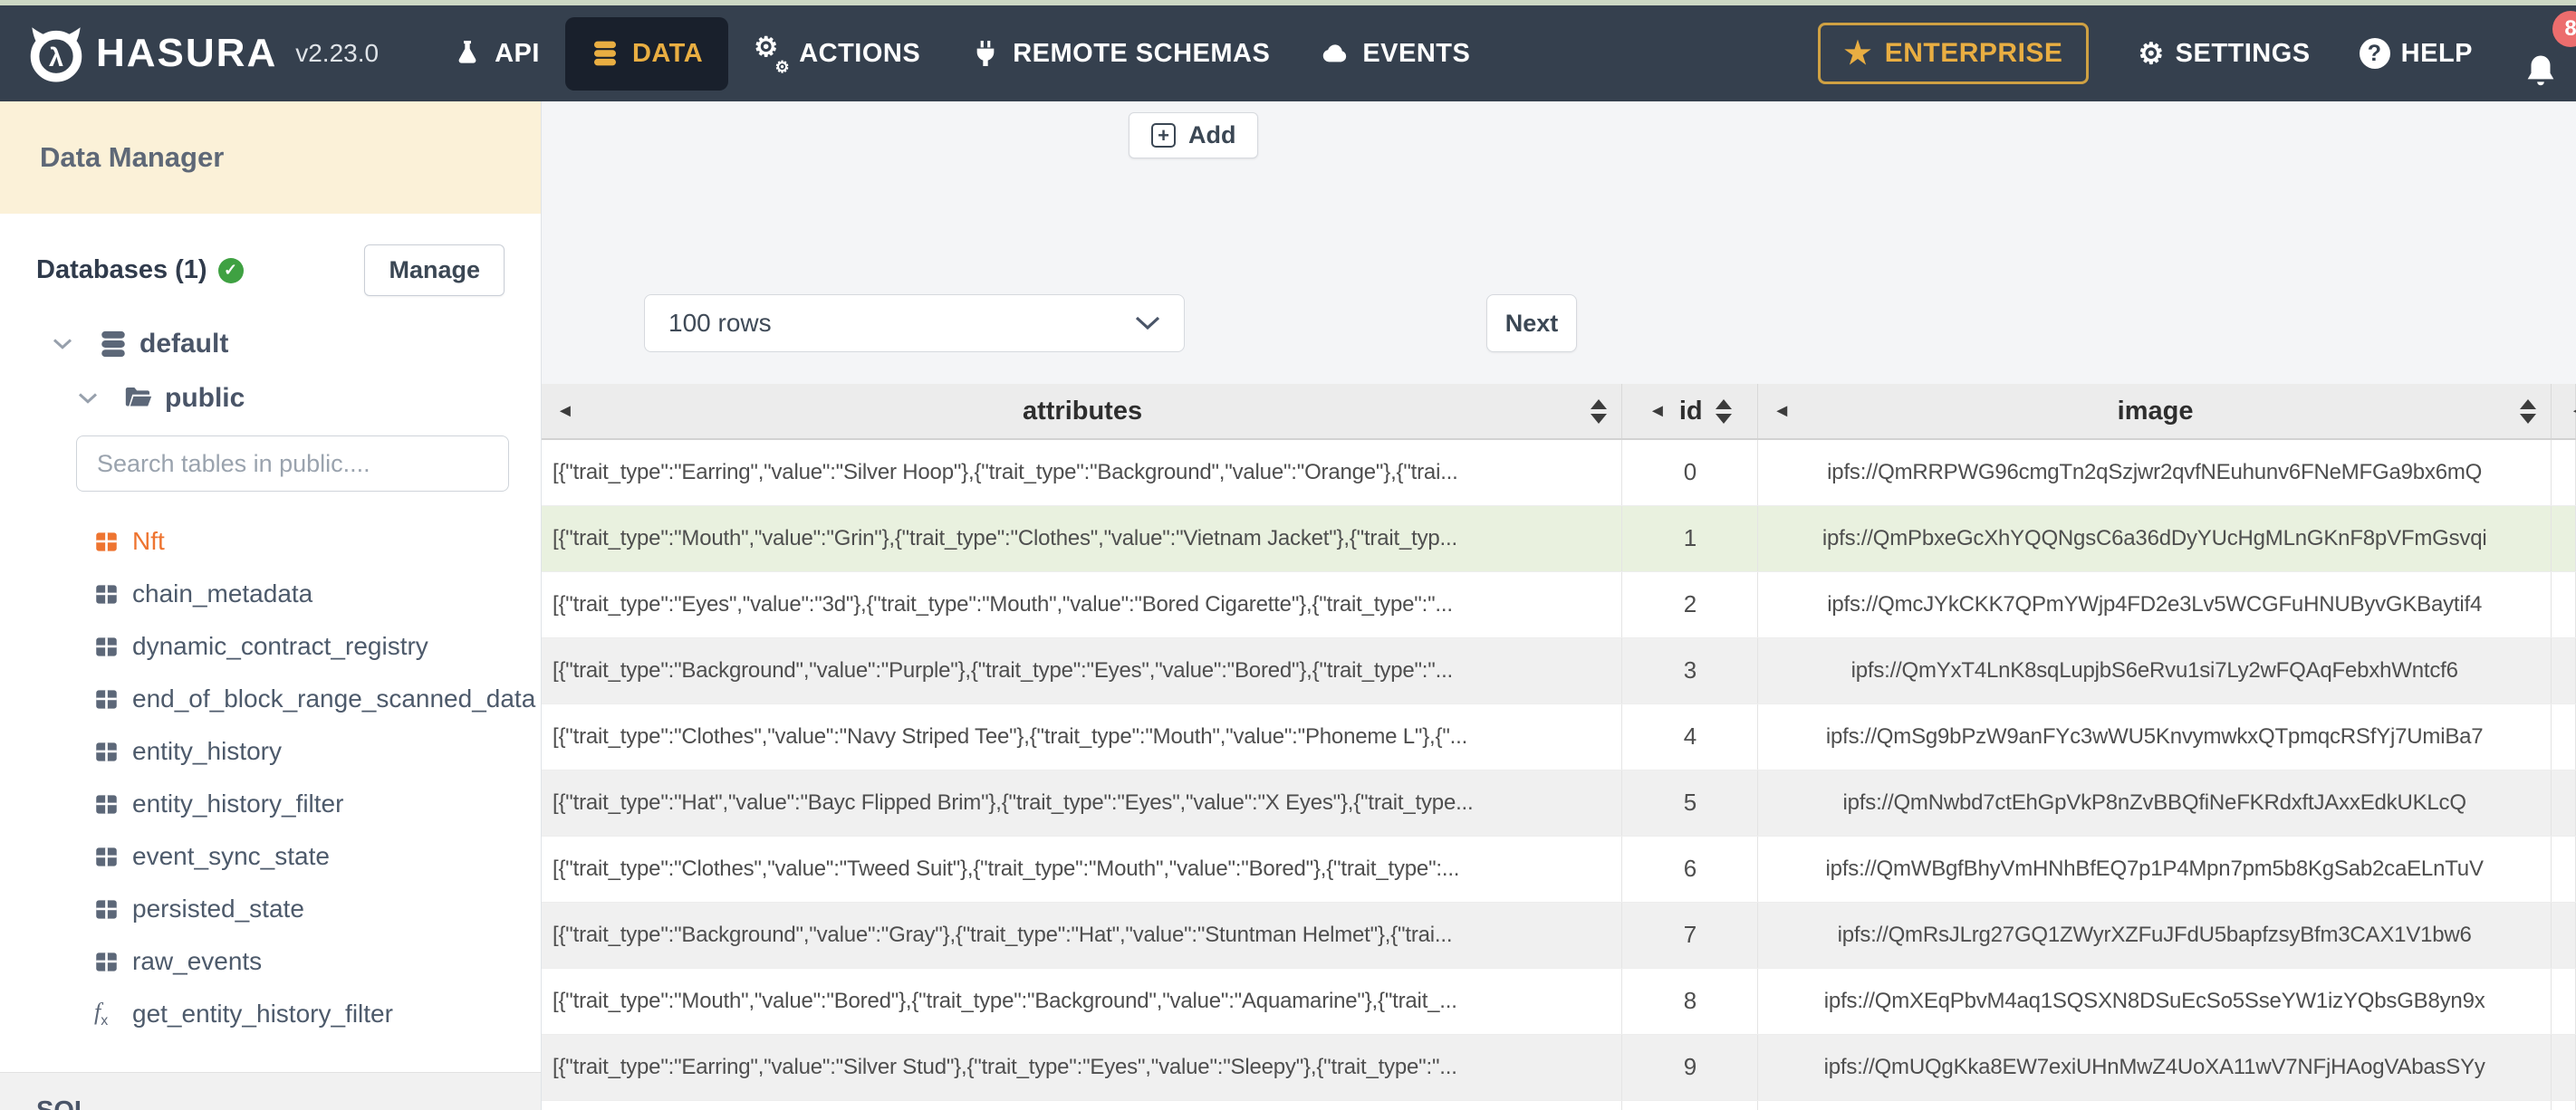 The width and height of the screenshot is (2576, 1110). I want to click on nav-item-label: REMOTE SCHEMAS, so click(1142, 53).